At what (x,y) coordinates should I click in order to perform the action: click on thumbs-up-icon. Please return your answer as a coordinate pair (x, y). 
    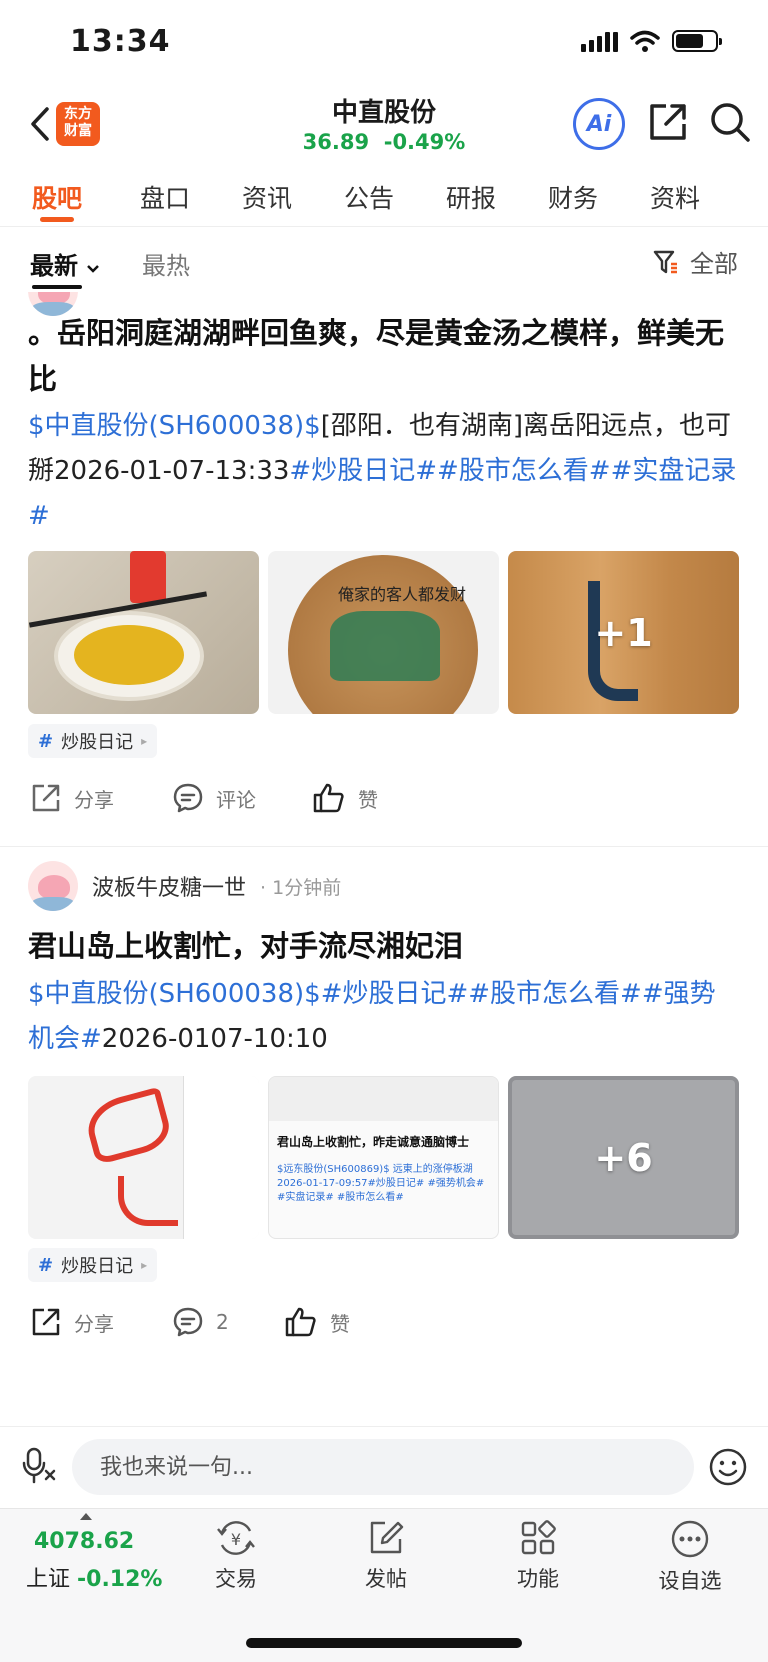
    Looking at the image, I should click on (328, 798).